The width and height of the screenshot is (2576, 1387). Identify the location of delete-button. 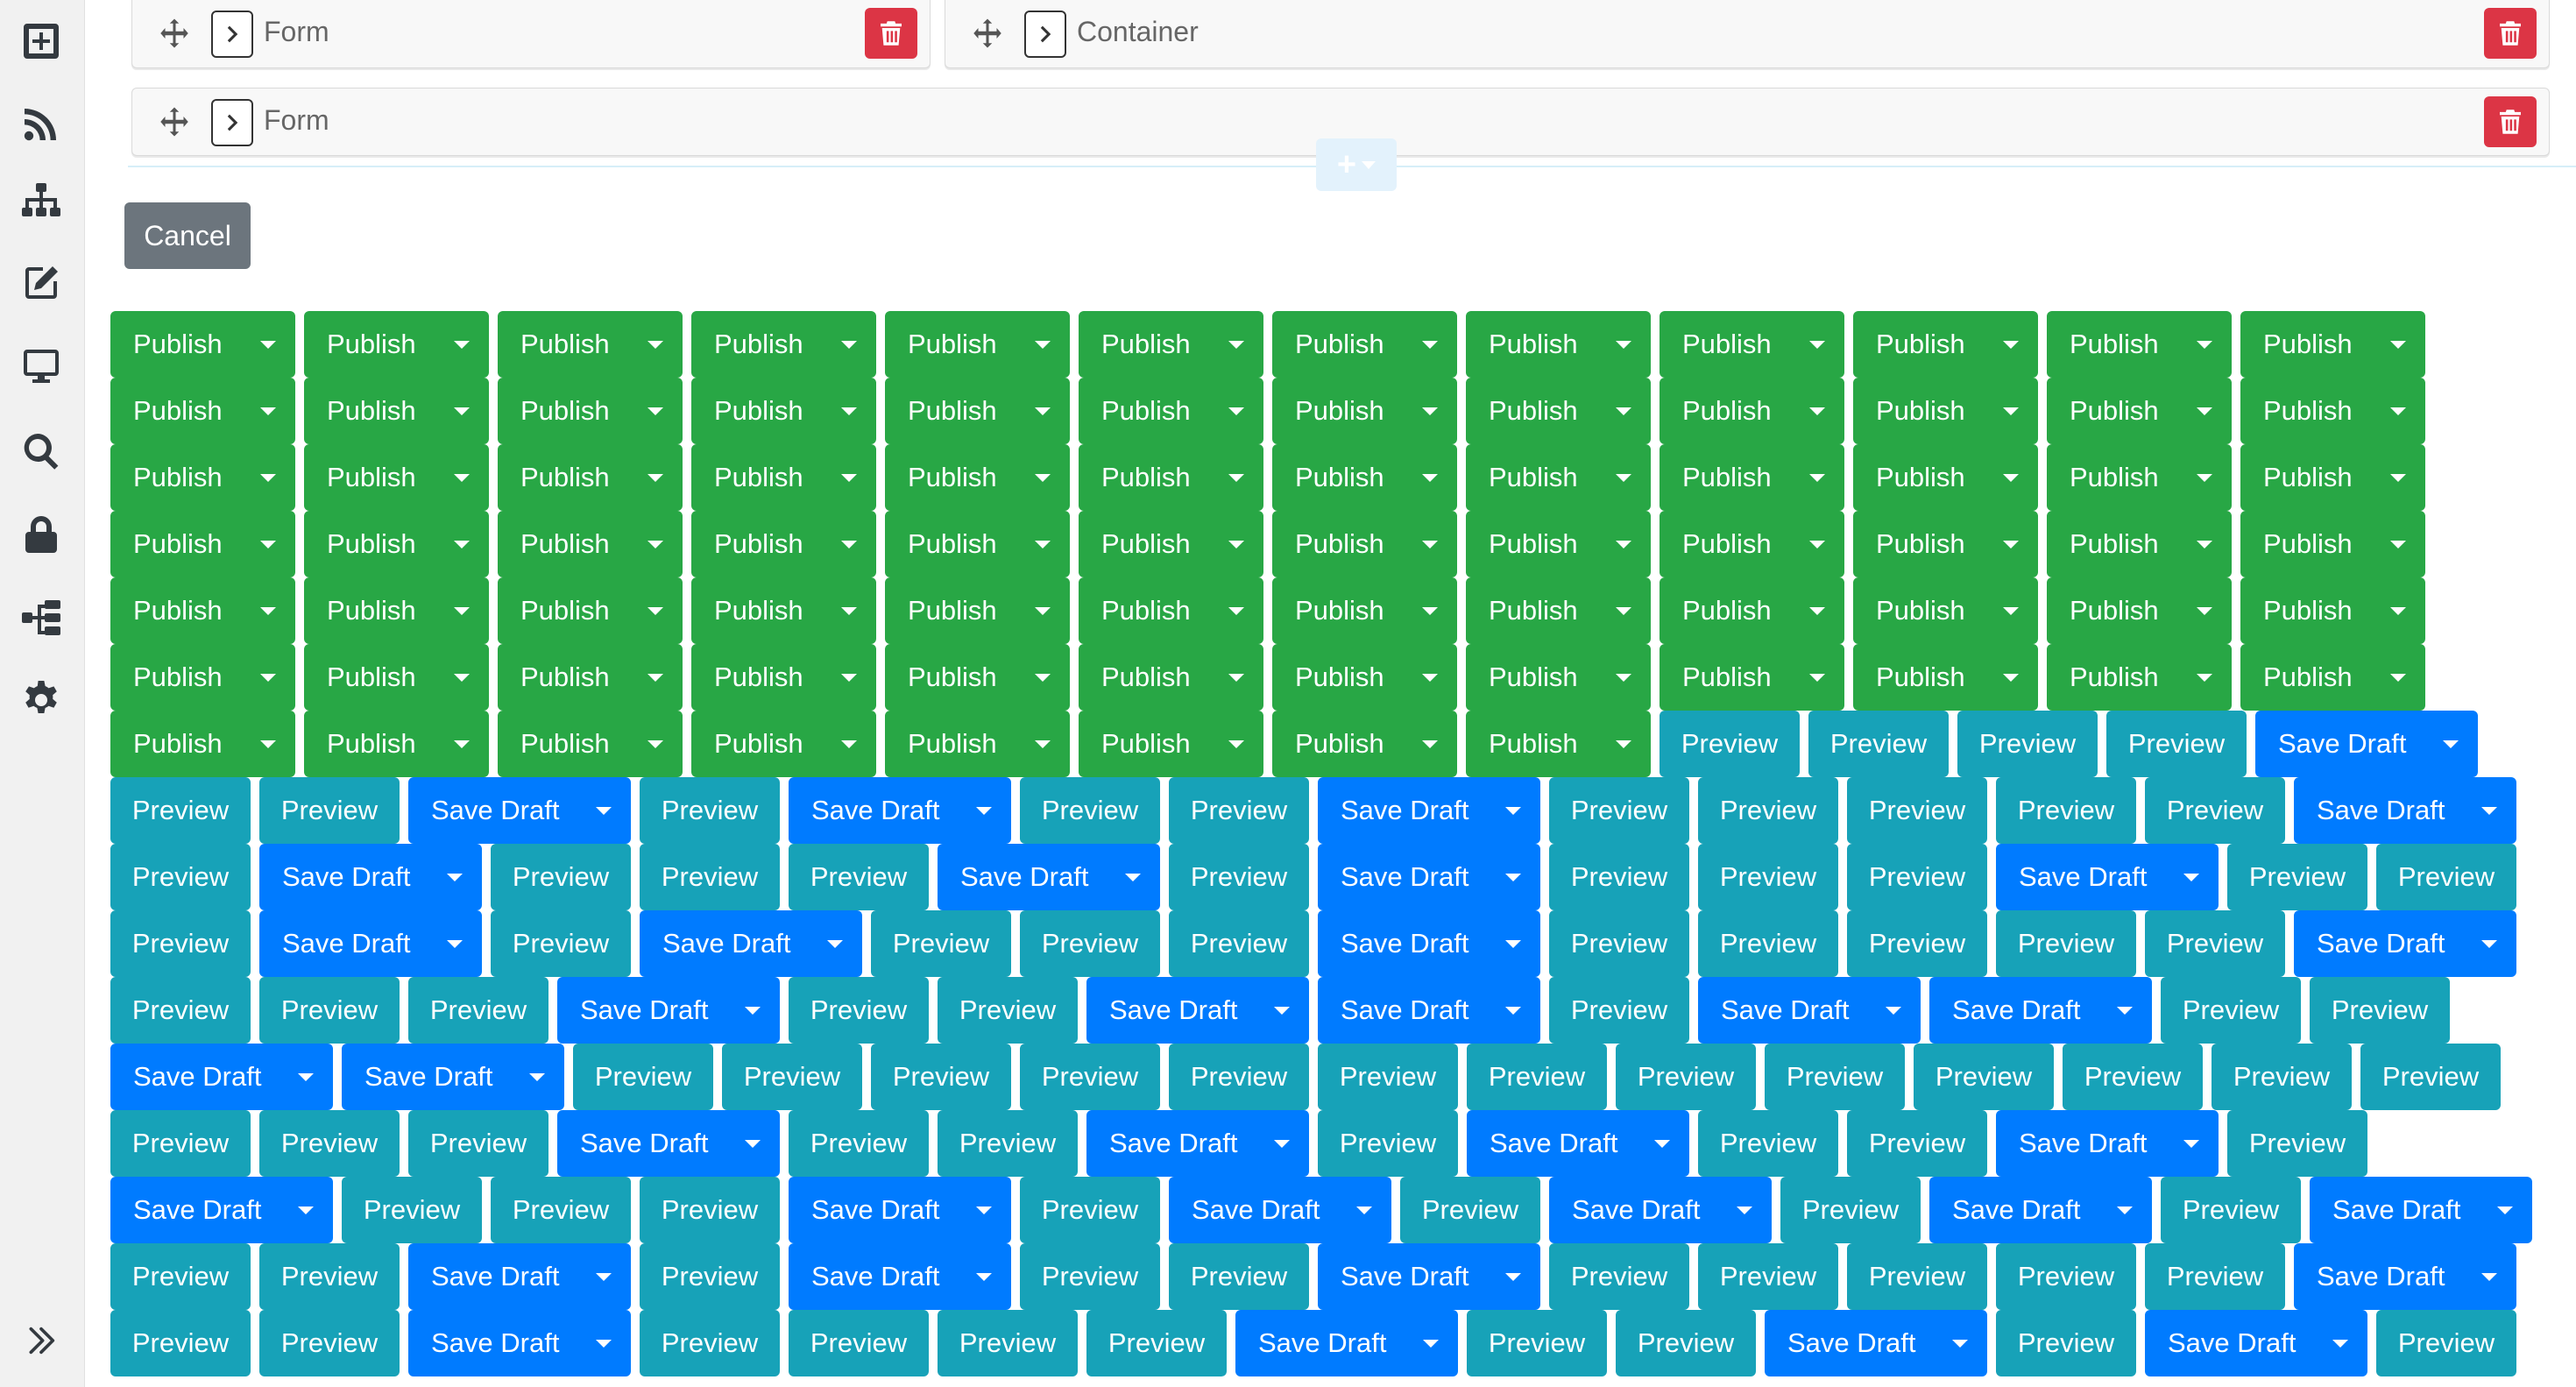
(2510, 33).